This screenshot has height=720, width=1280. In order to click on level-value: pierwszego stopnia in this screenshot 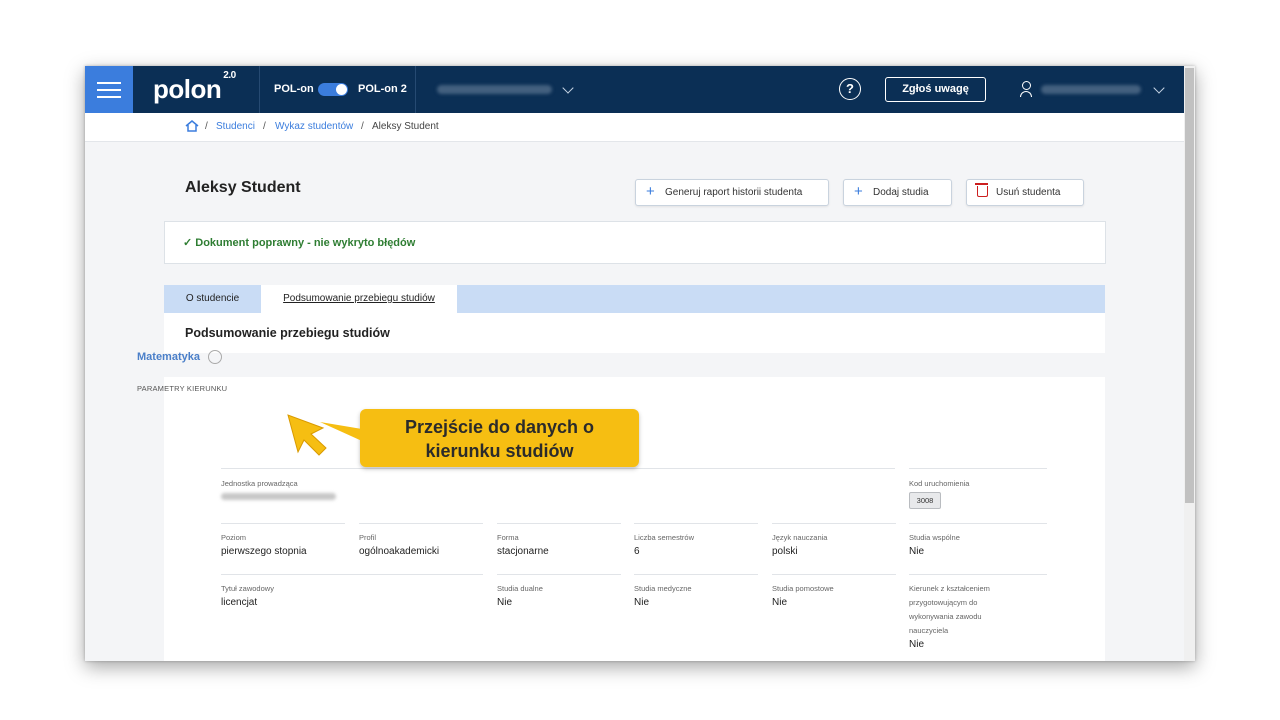, I will do `click(264, 551)`.